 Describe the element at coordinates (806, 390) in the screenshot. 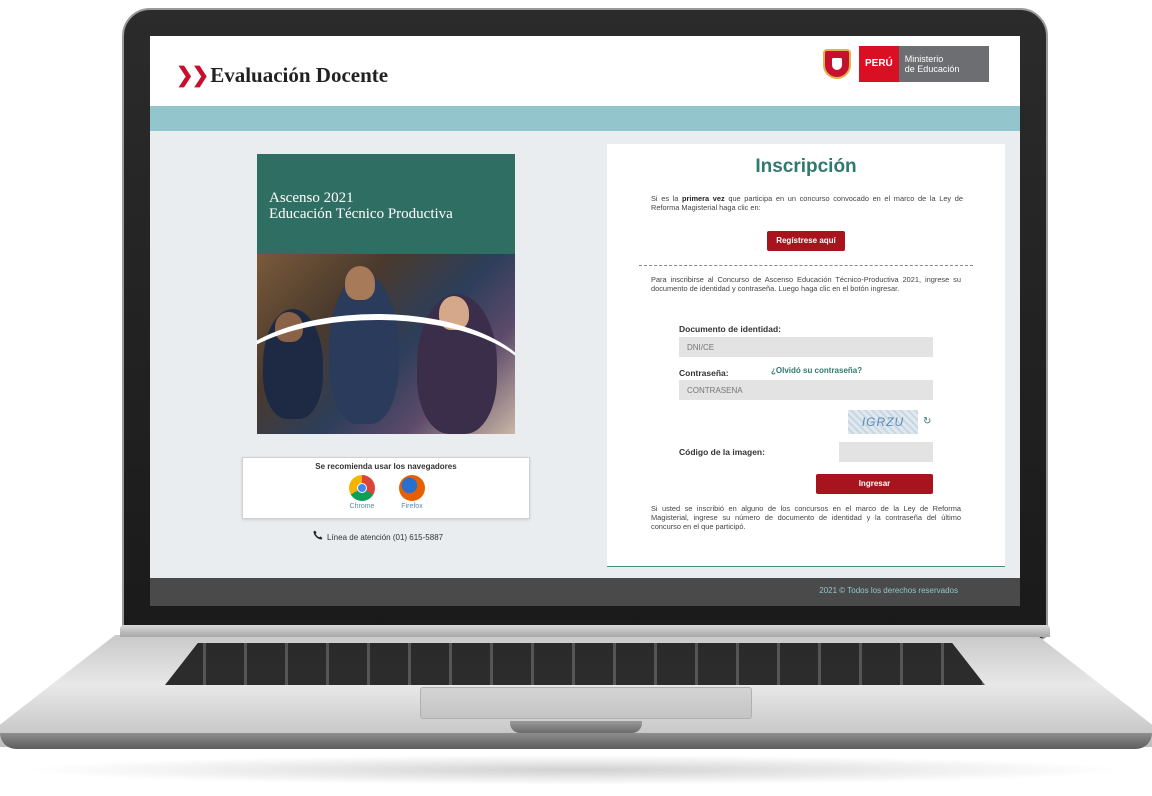

I see `password-input` at that location.